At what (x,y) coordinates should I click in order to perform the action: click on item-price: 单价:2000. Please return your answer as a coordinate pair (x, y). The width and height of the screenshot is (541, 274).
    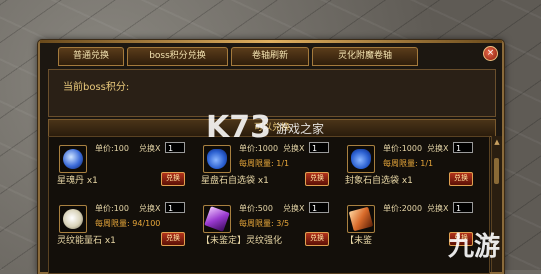
    Looking at the image, I should click on (403, 208).